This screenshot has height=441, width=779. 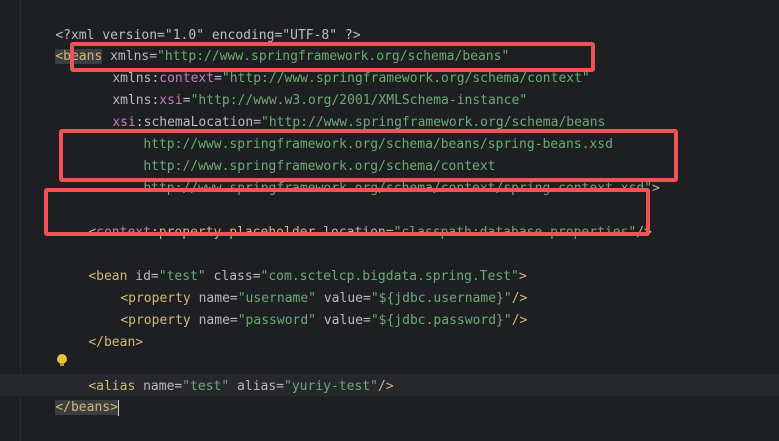 I want to click on text-caret, so click(x=118, y=407).